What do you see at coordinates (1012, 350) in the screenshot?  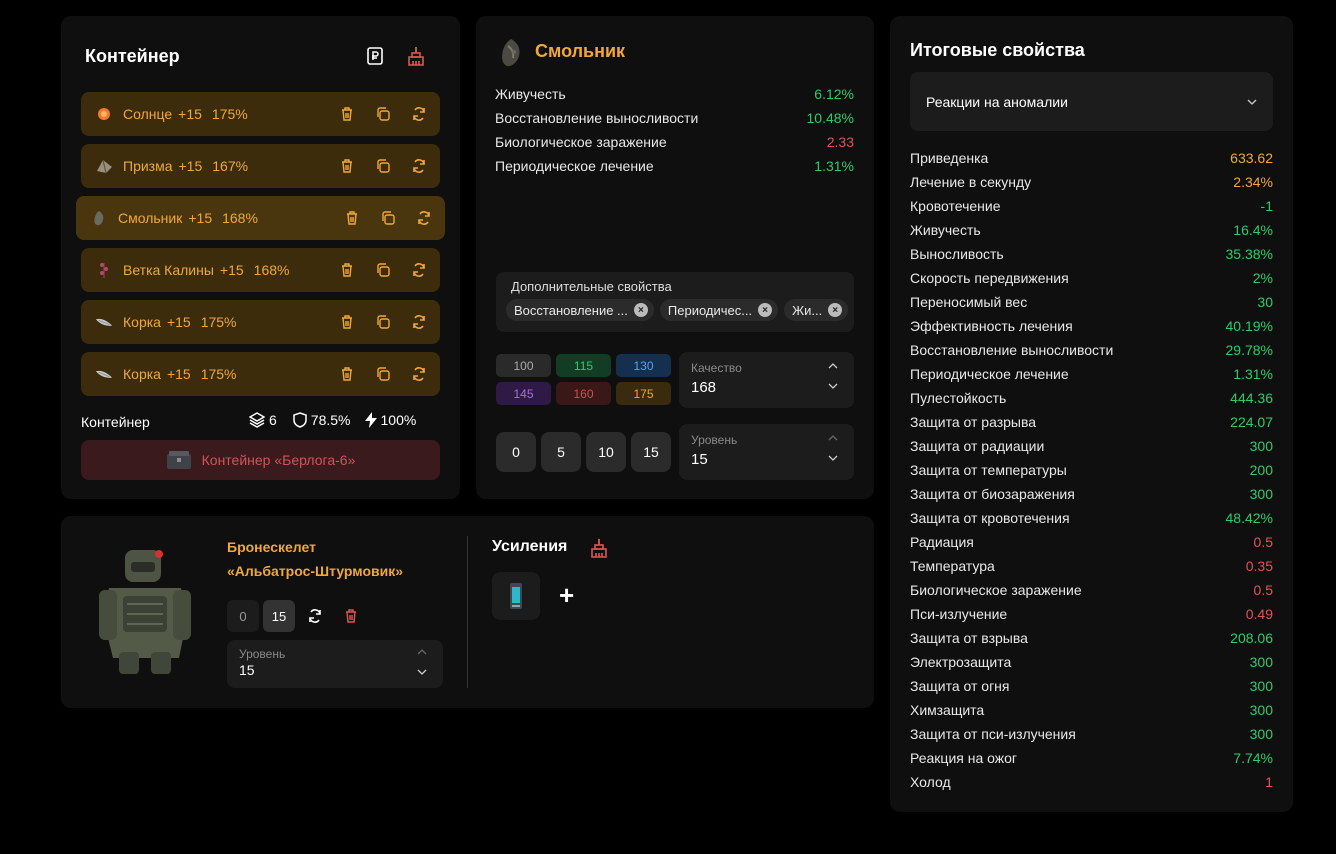 I see `total-property-label: Восстановление выносливости` at bounding box center [1012, 350].